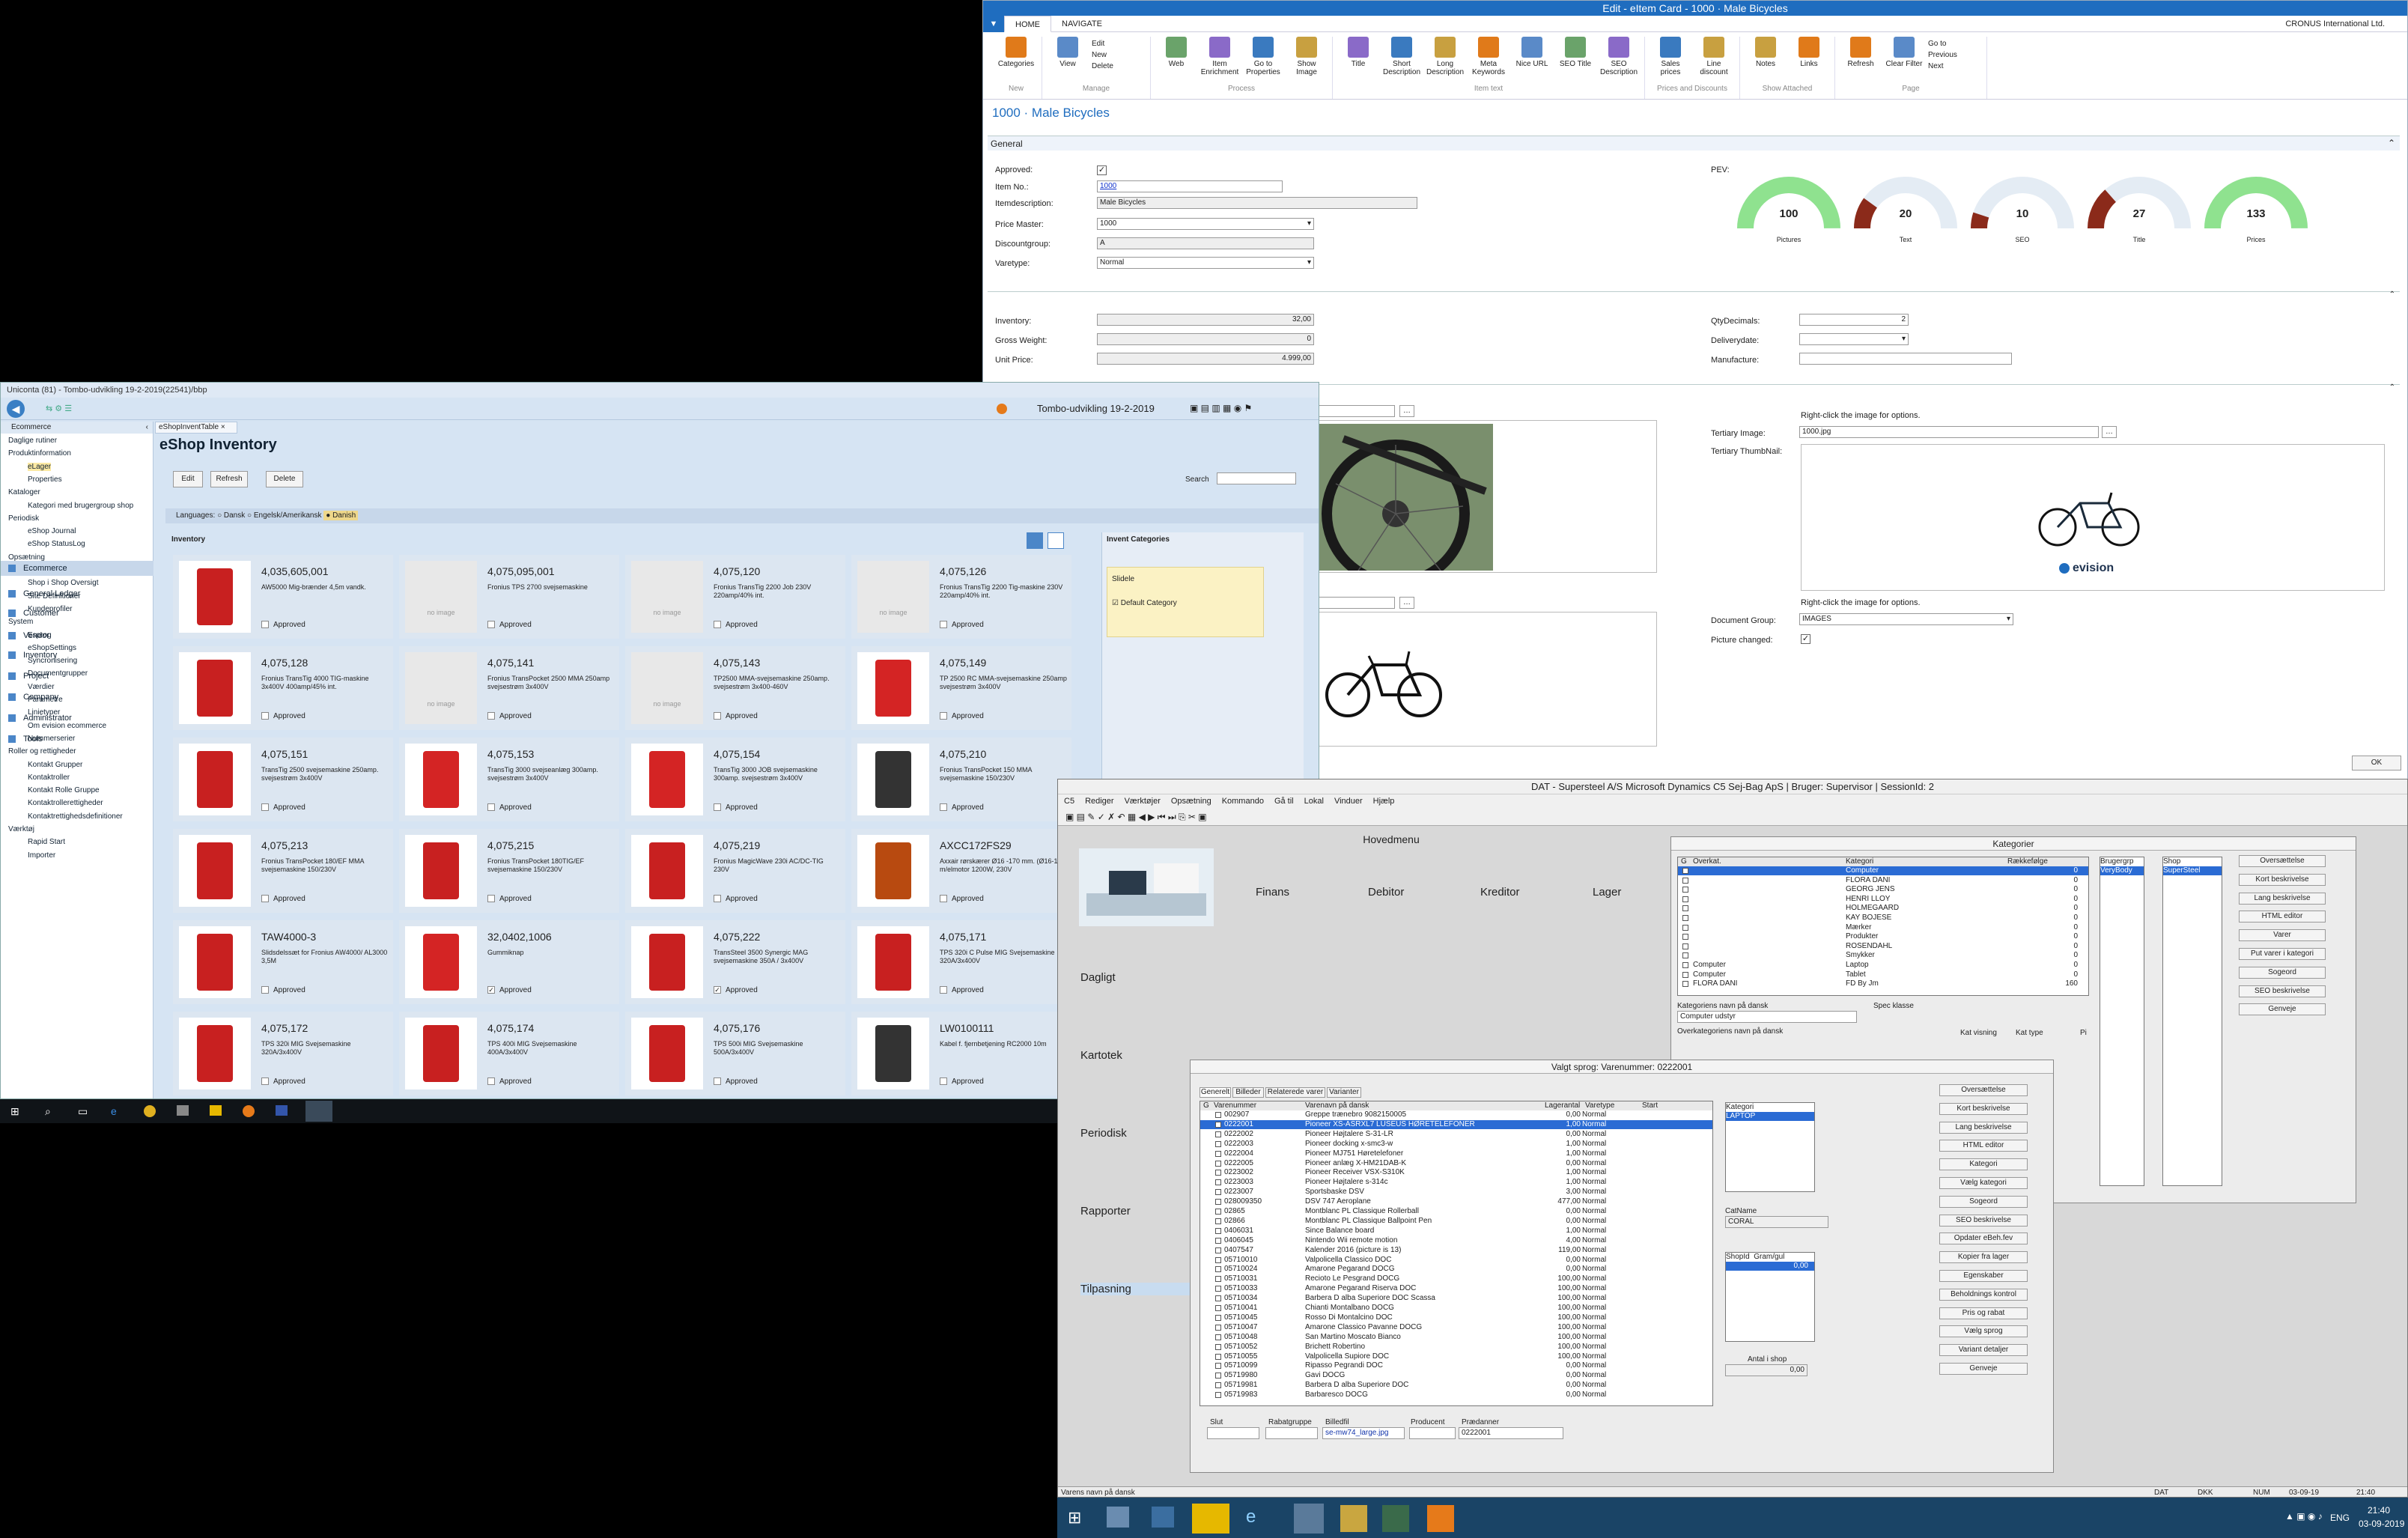  What do you see at coordinates (1954, 44) in the screenshot?
I see `go-to-button: Go to` at bounding box center [1954, 44].